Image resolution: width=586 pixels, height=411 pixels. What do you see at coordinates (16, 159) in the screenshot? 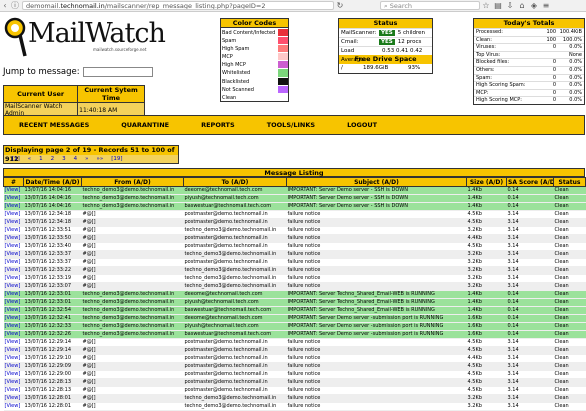
I see `page-link: [1]` at bounding box center [16, 159].